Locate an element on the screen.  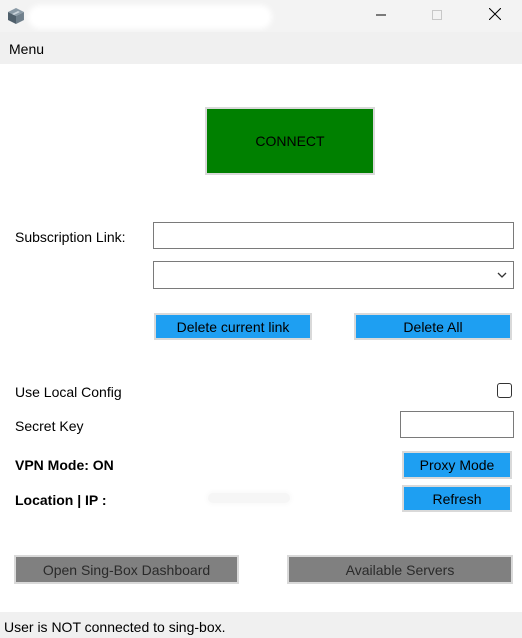
subscription-link-label: Subscription Link: is located at coordinates (70, 237).